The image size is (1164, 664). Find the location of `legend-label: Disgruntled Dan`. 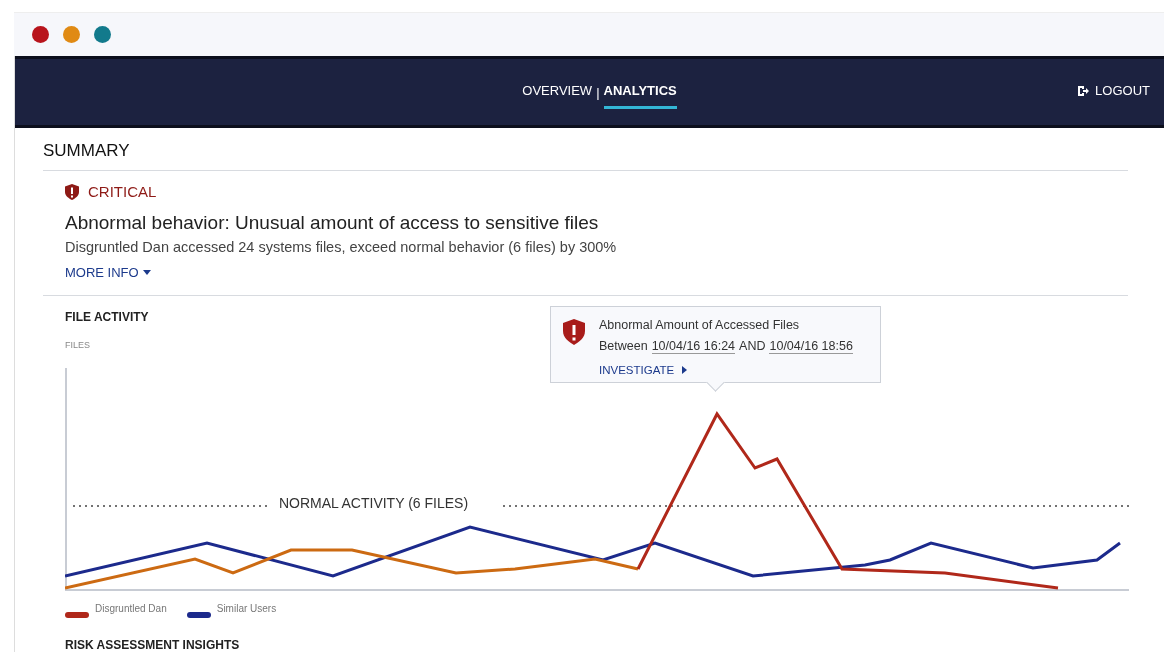

legend-label: Disgruntled Dan is located at coordinates (131, 608).